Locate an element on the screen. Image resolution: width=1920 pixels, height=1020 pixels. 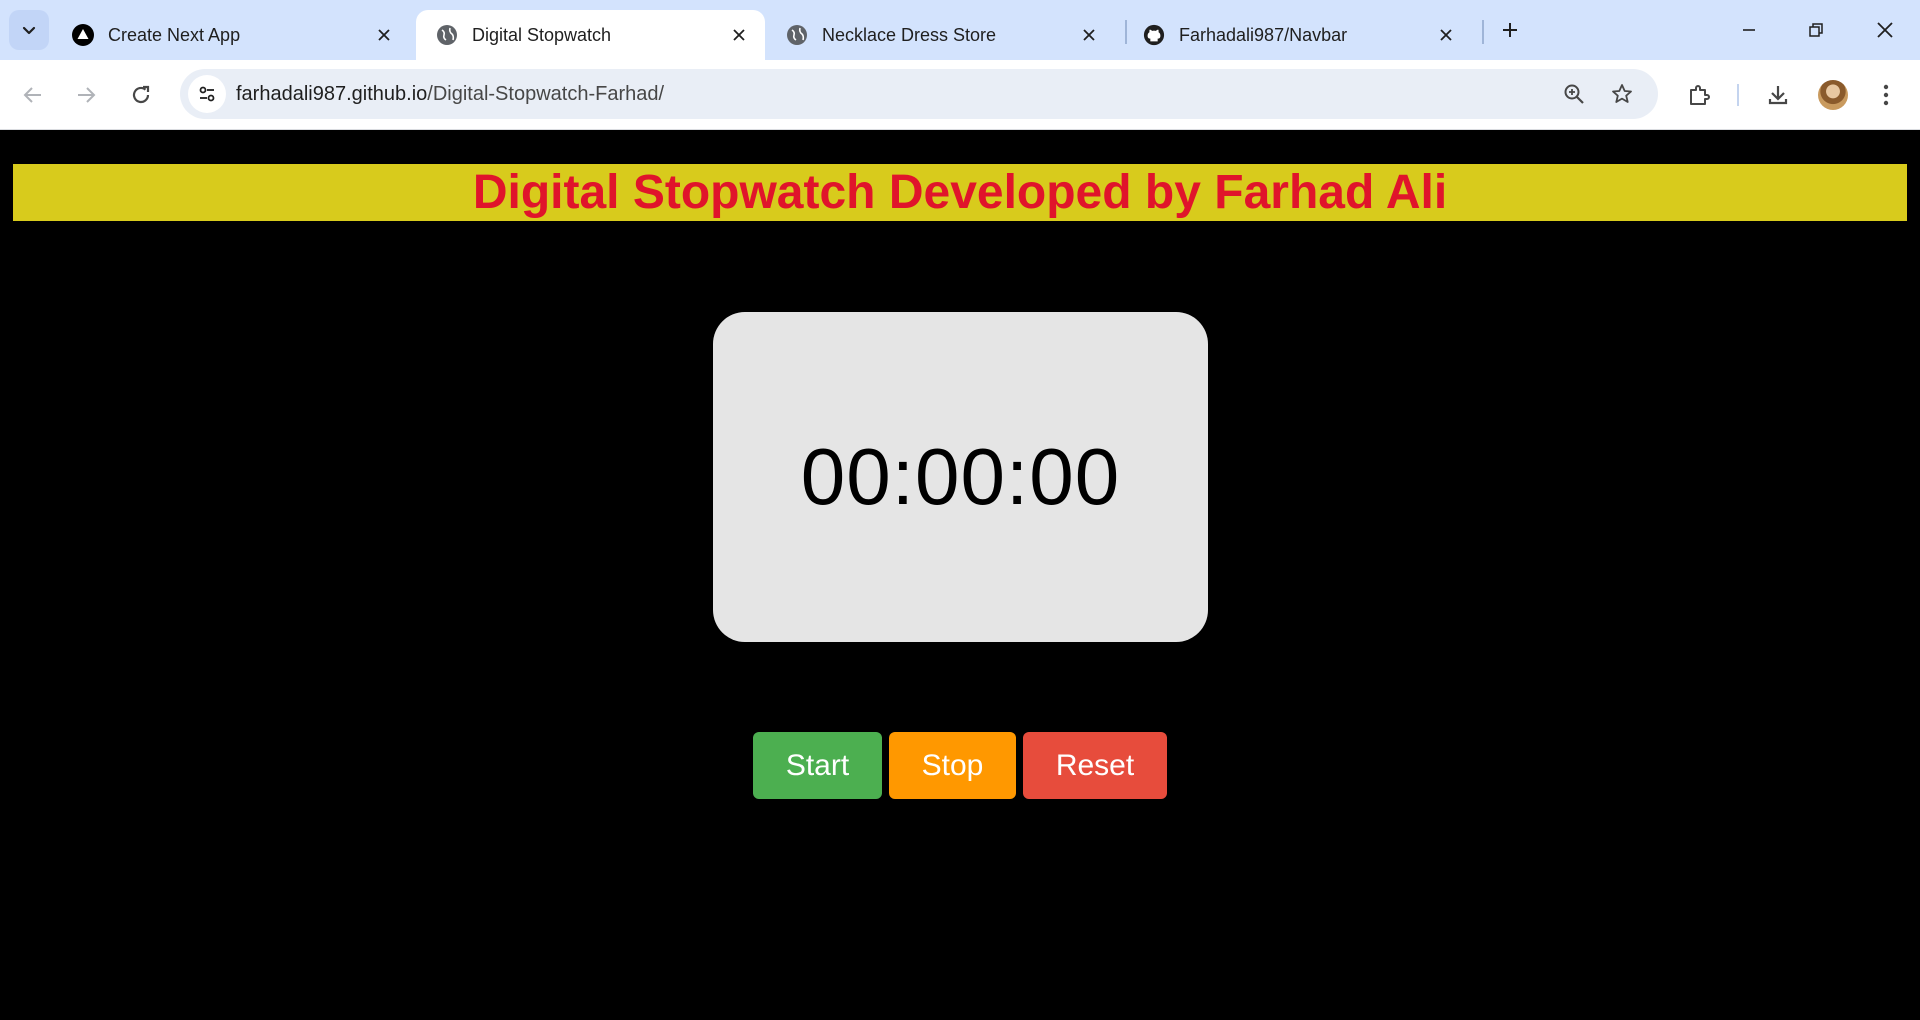
tab-title: Farhadali987/Navbar is located at coordinates (1263, 34).